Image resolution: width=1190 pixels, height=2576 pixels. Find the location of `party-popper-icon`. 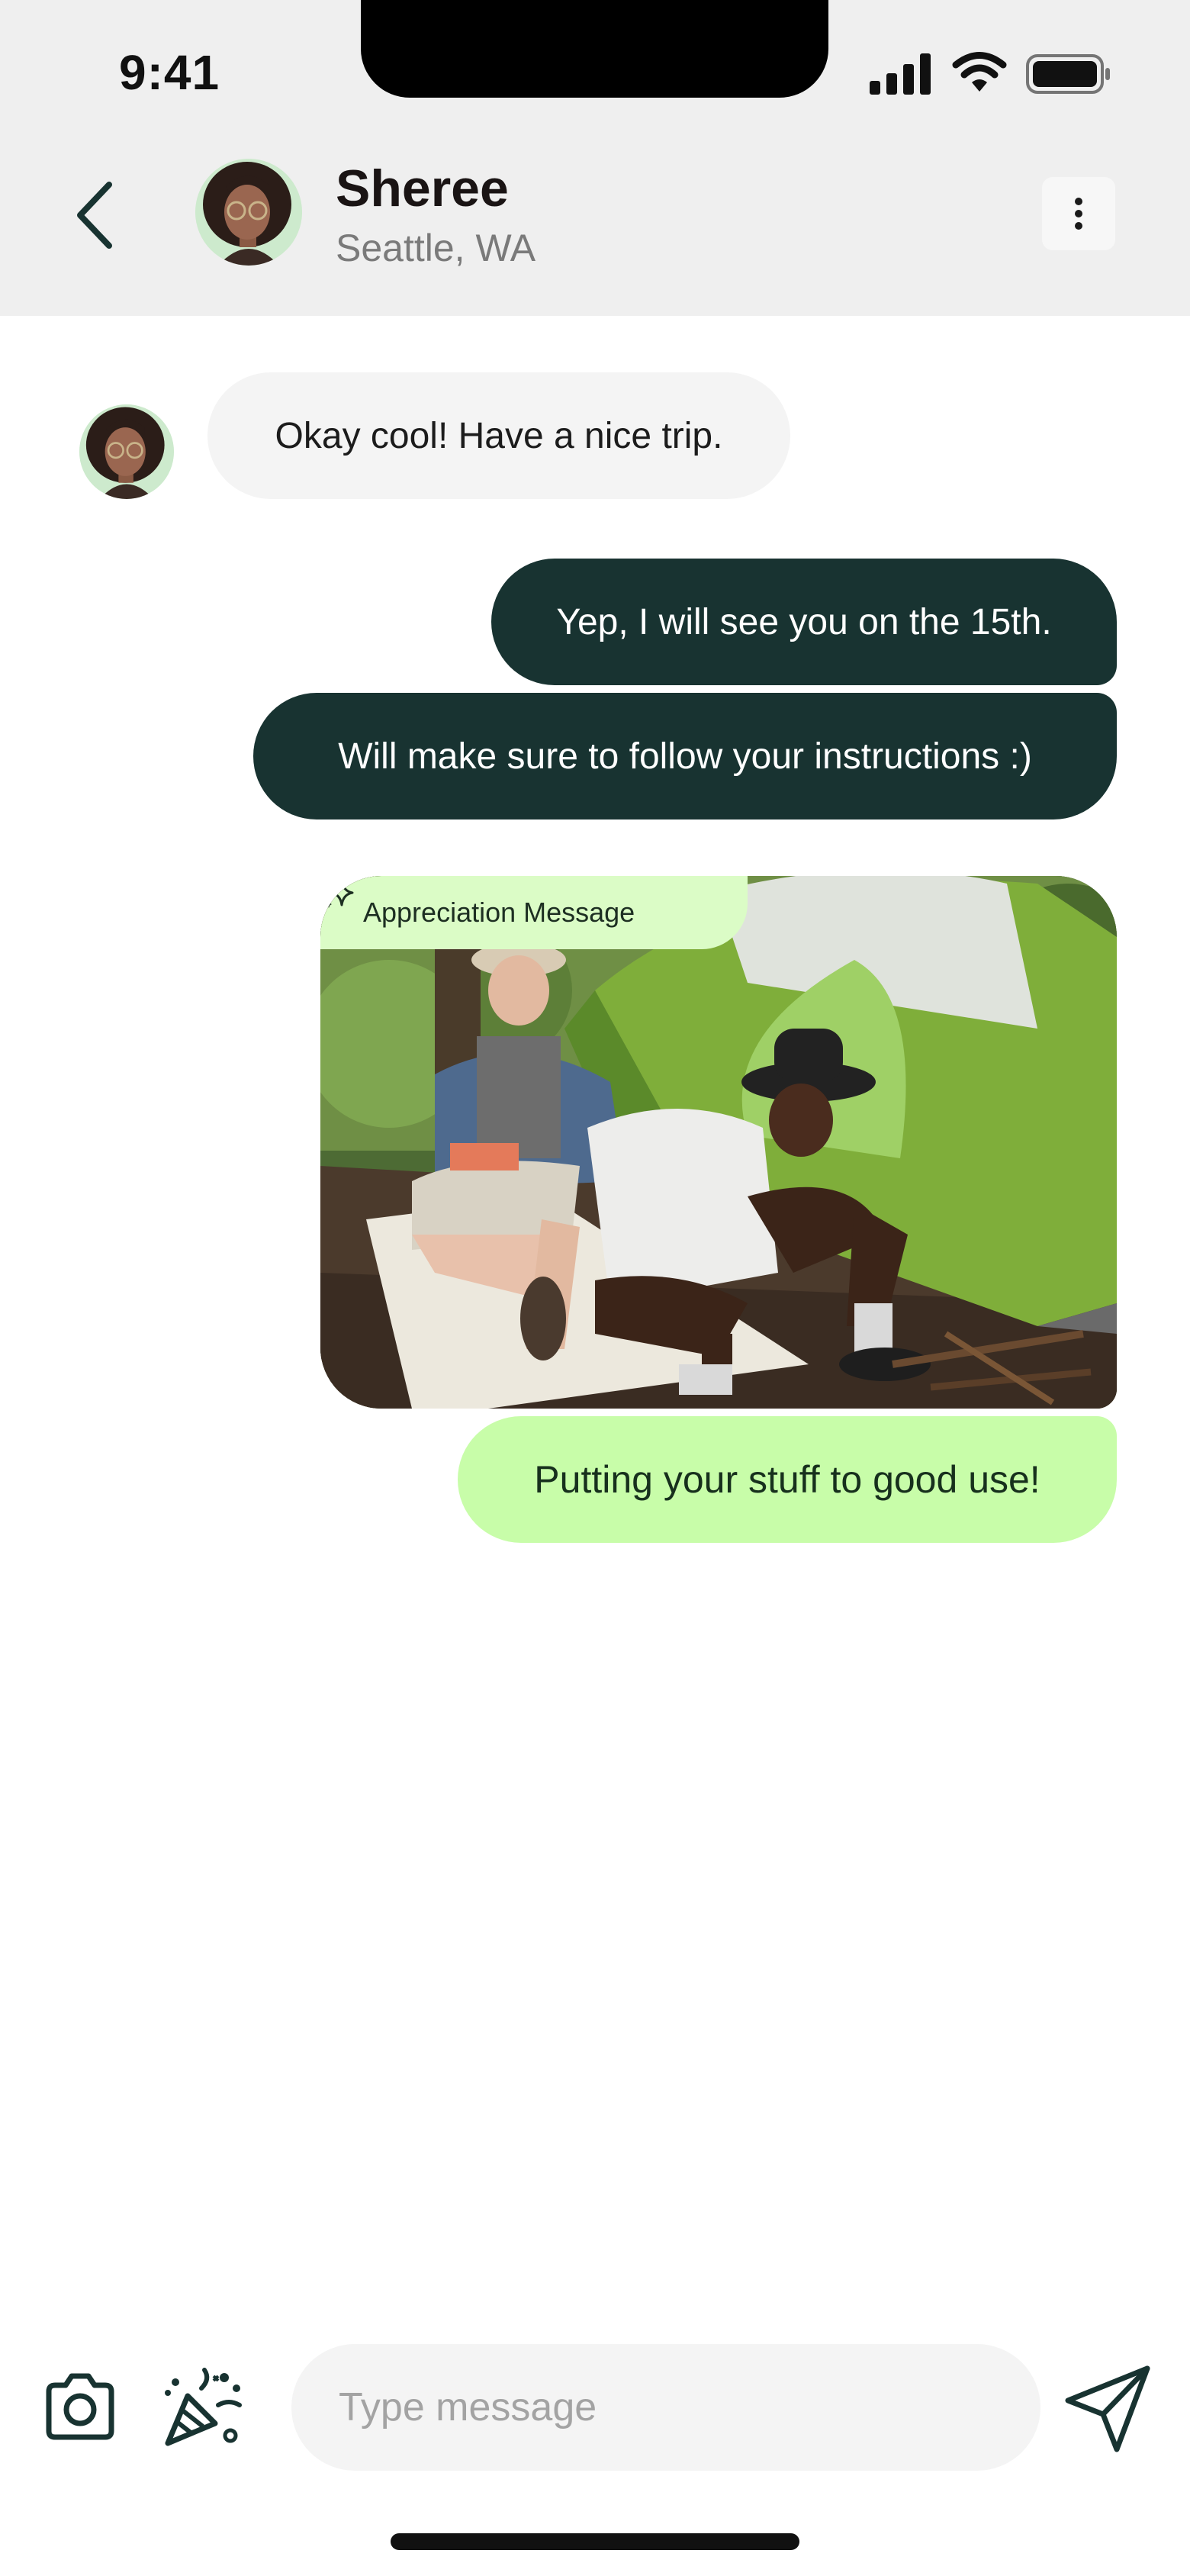

party-popper-icon is located at coordinates (203, 2407).